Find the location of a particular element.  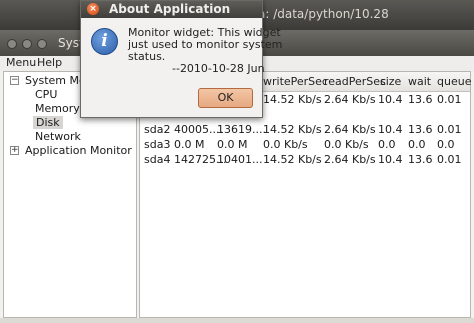

tree-item-application-monitor: + Application Monitor is located at coordinates (72, 151).